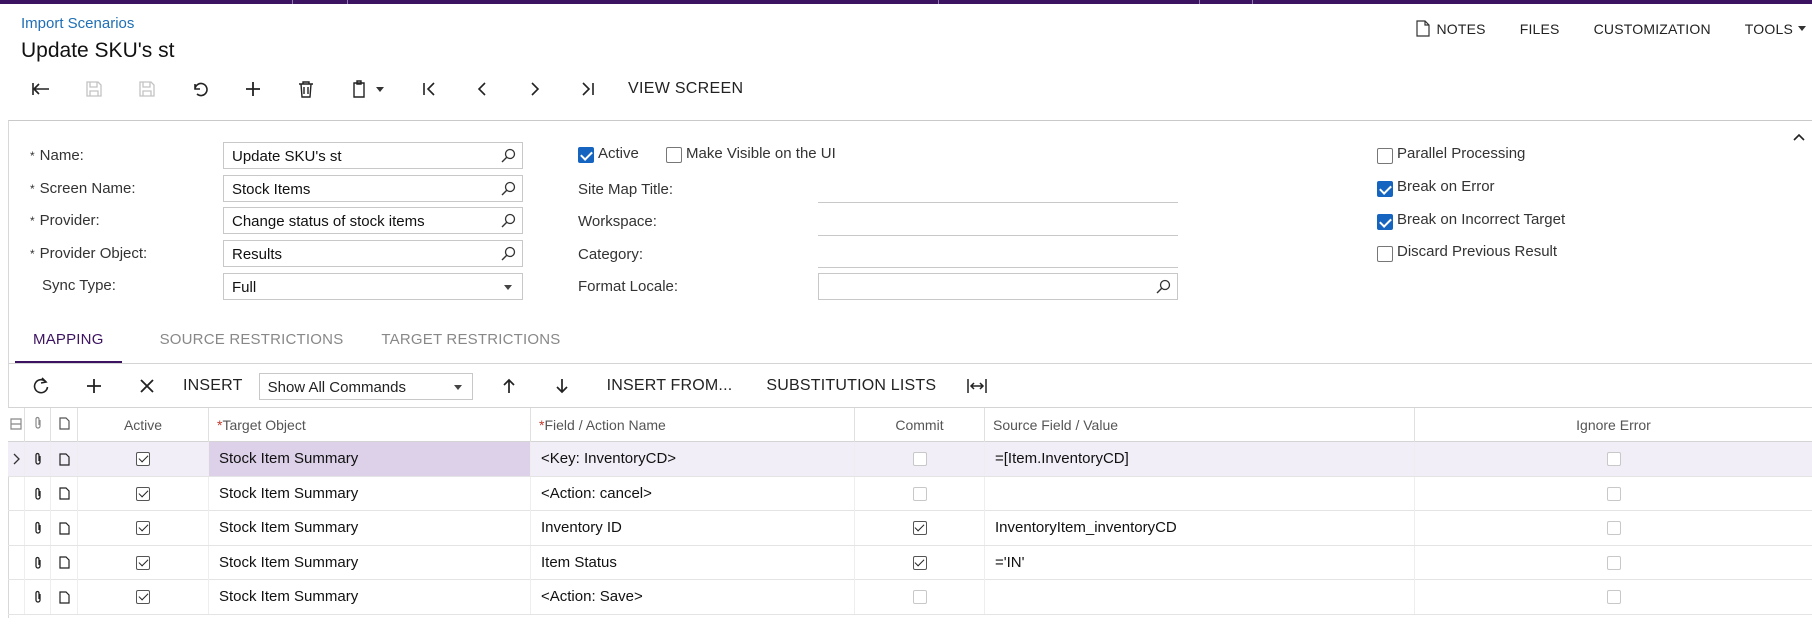 The width and height of the screenshot is (1812, 631). What do you see at coordinates (252, 347) in the screenshot?
I see `tab-source-restrictions: SOURCE RESTRICTIONS` at bounding box center [252, 347].